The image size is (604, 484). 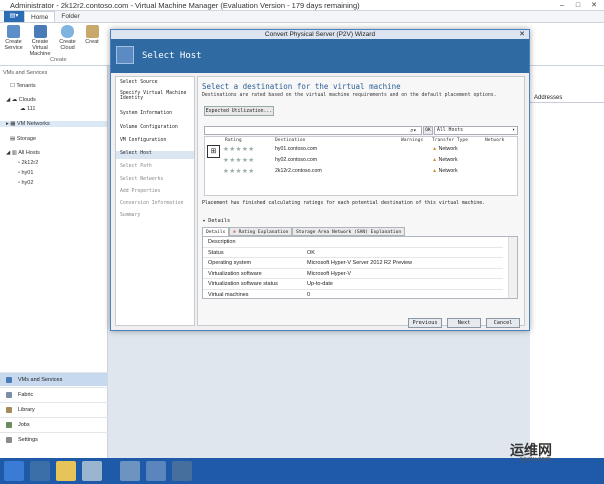 I want to click on details-scrollbar, so click(x=512, y=267).